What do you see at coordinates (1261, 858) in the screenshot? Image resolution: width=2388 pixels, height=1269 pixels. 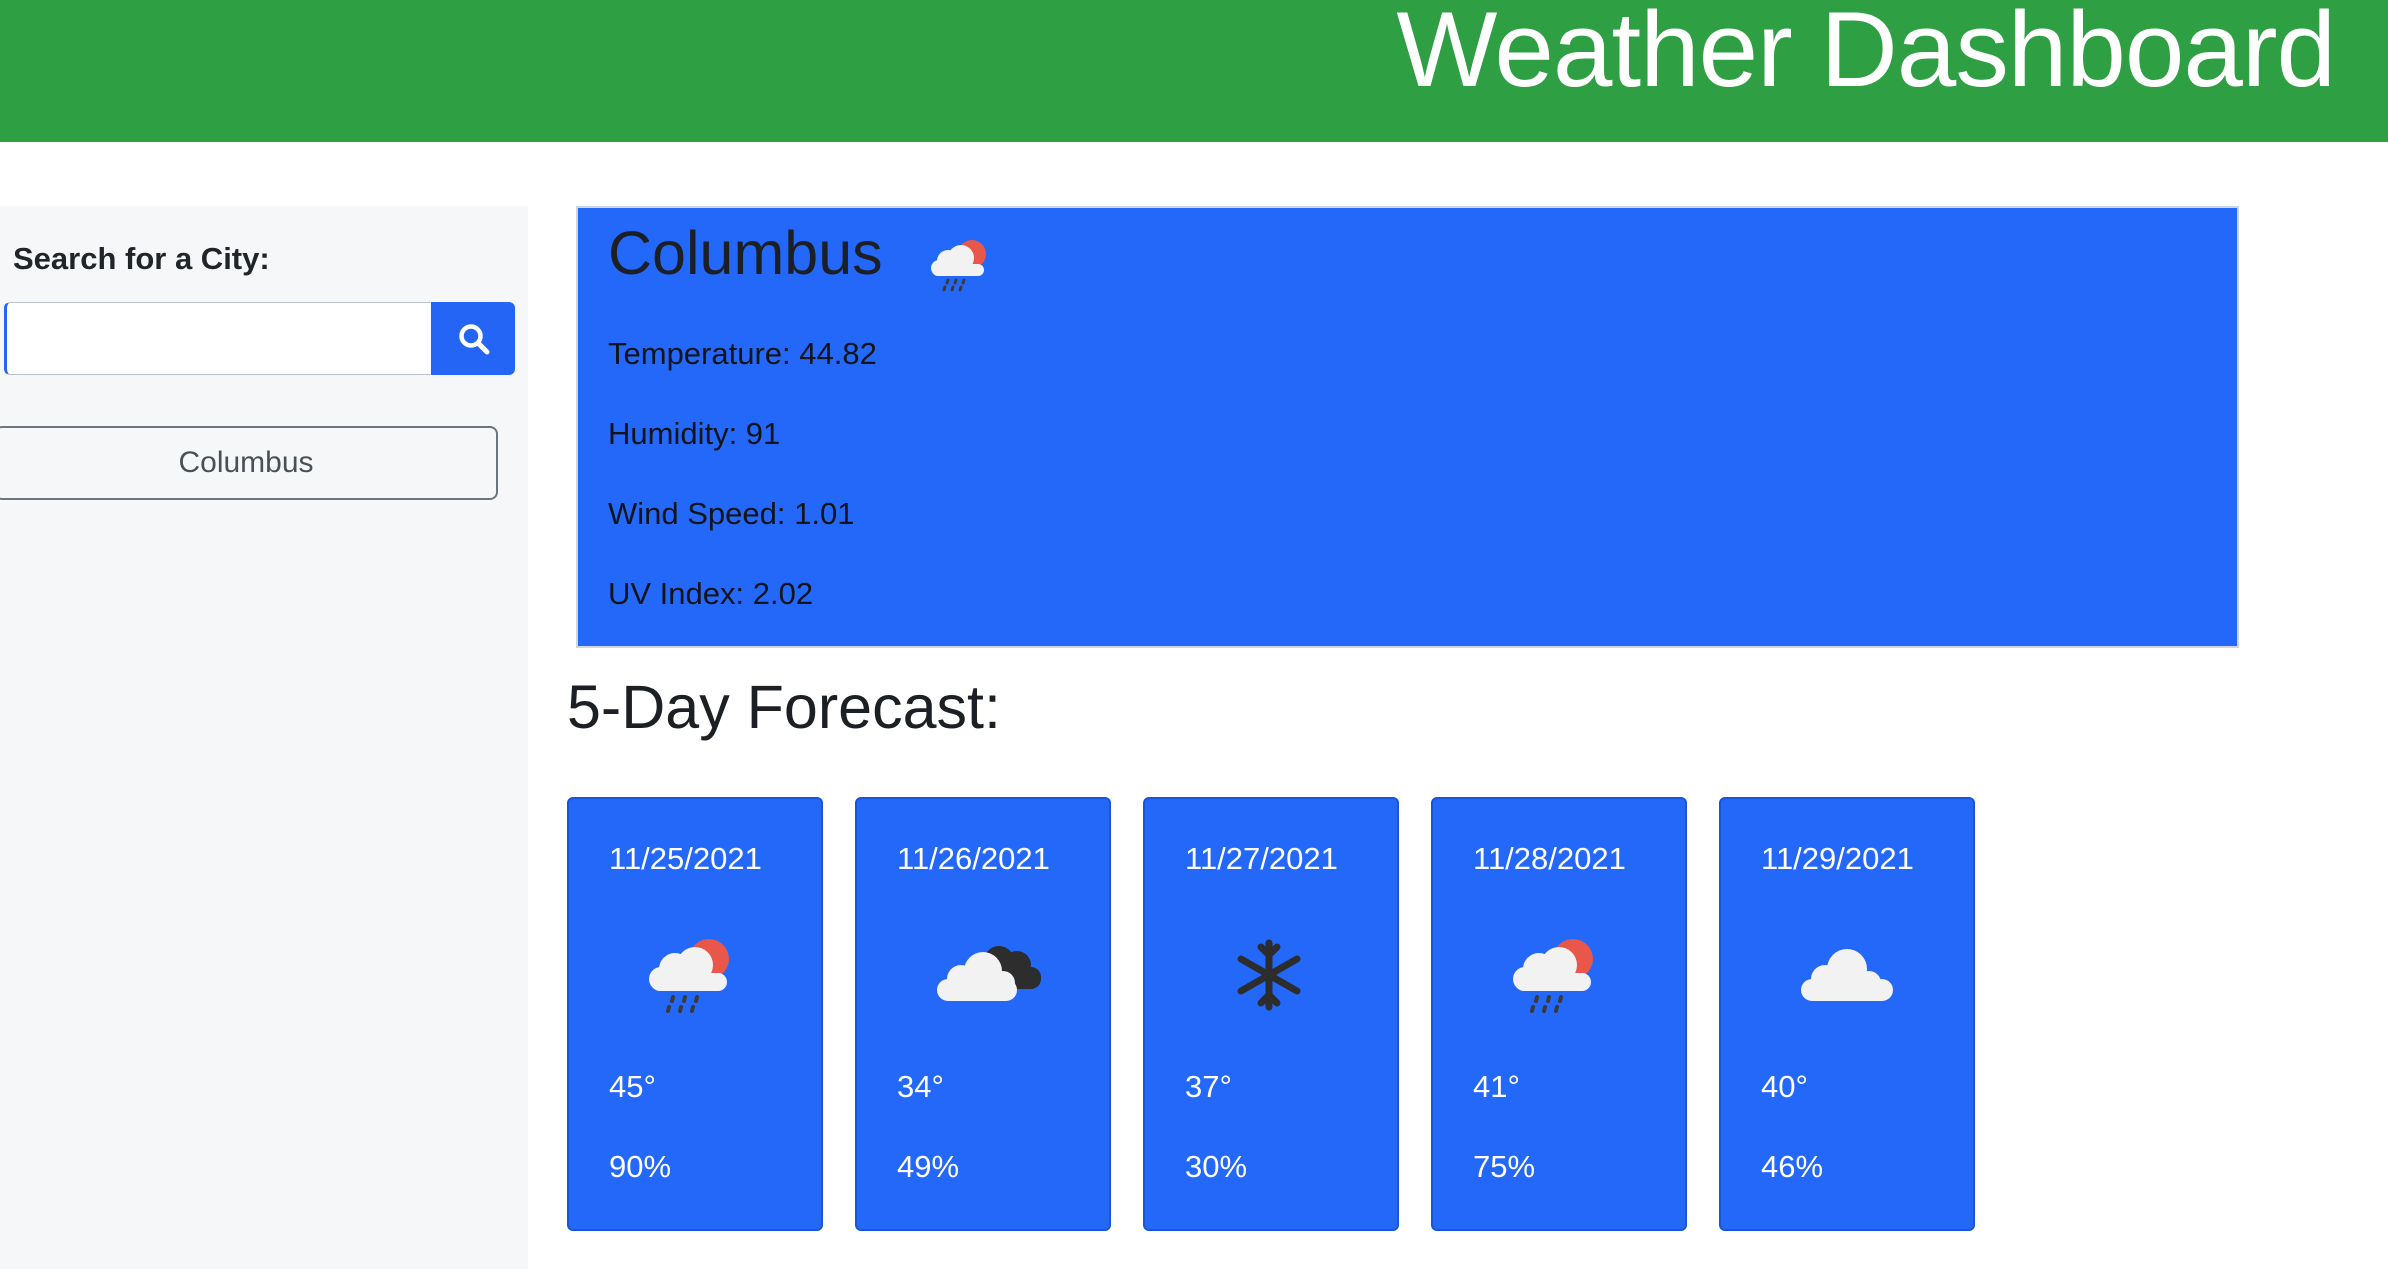 I see `forecast-date: 11/27/2021` at bounding box center [1261, 858].